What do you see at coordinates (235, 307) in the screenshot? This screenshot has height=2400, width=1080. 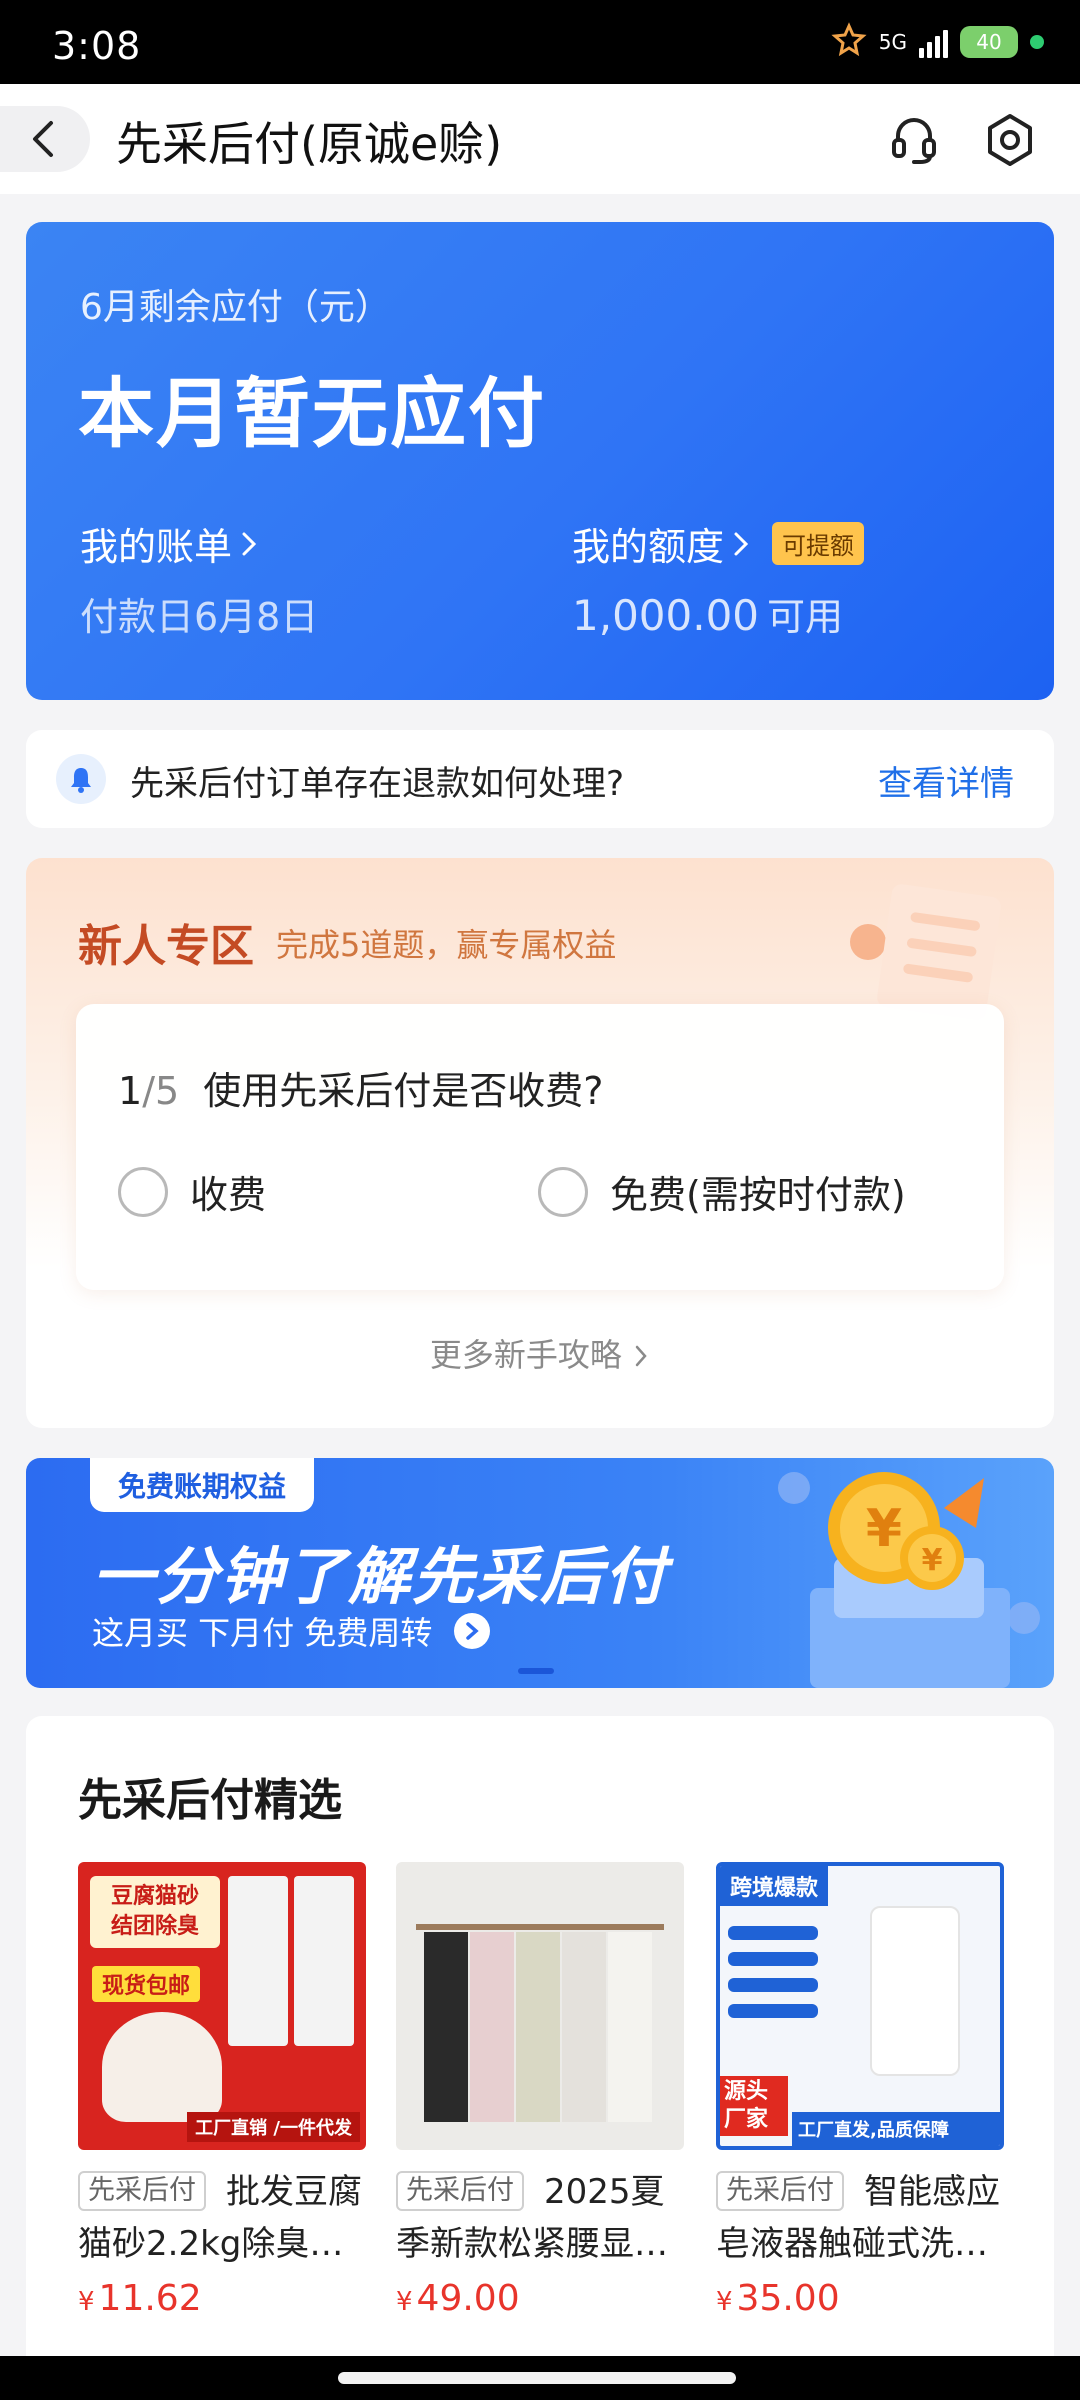 I see `month-due-label: 6月剩余应付（元）` at bounding box center [235, 307].